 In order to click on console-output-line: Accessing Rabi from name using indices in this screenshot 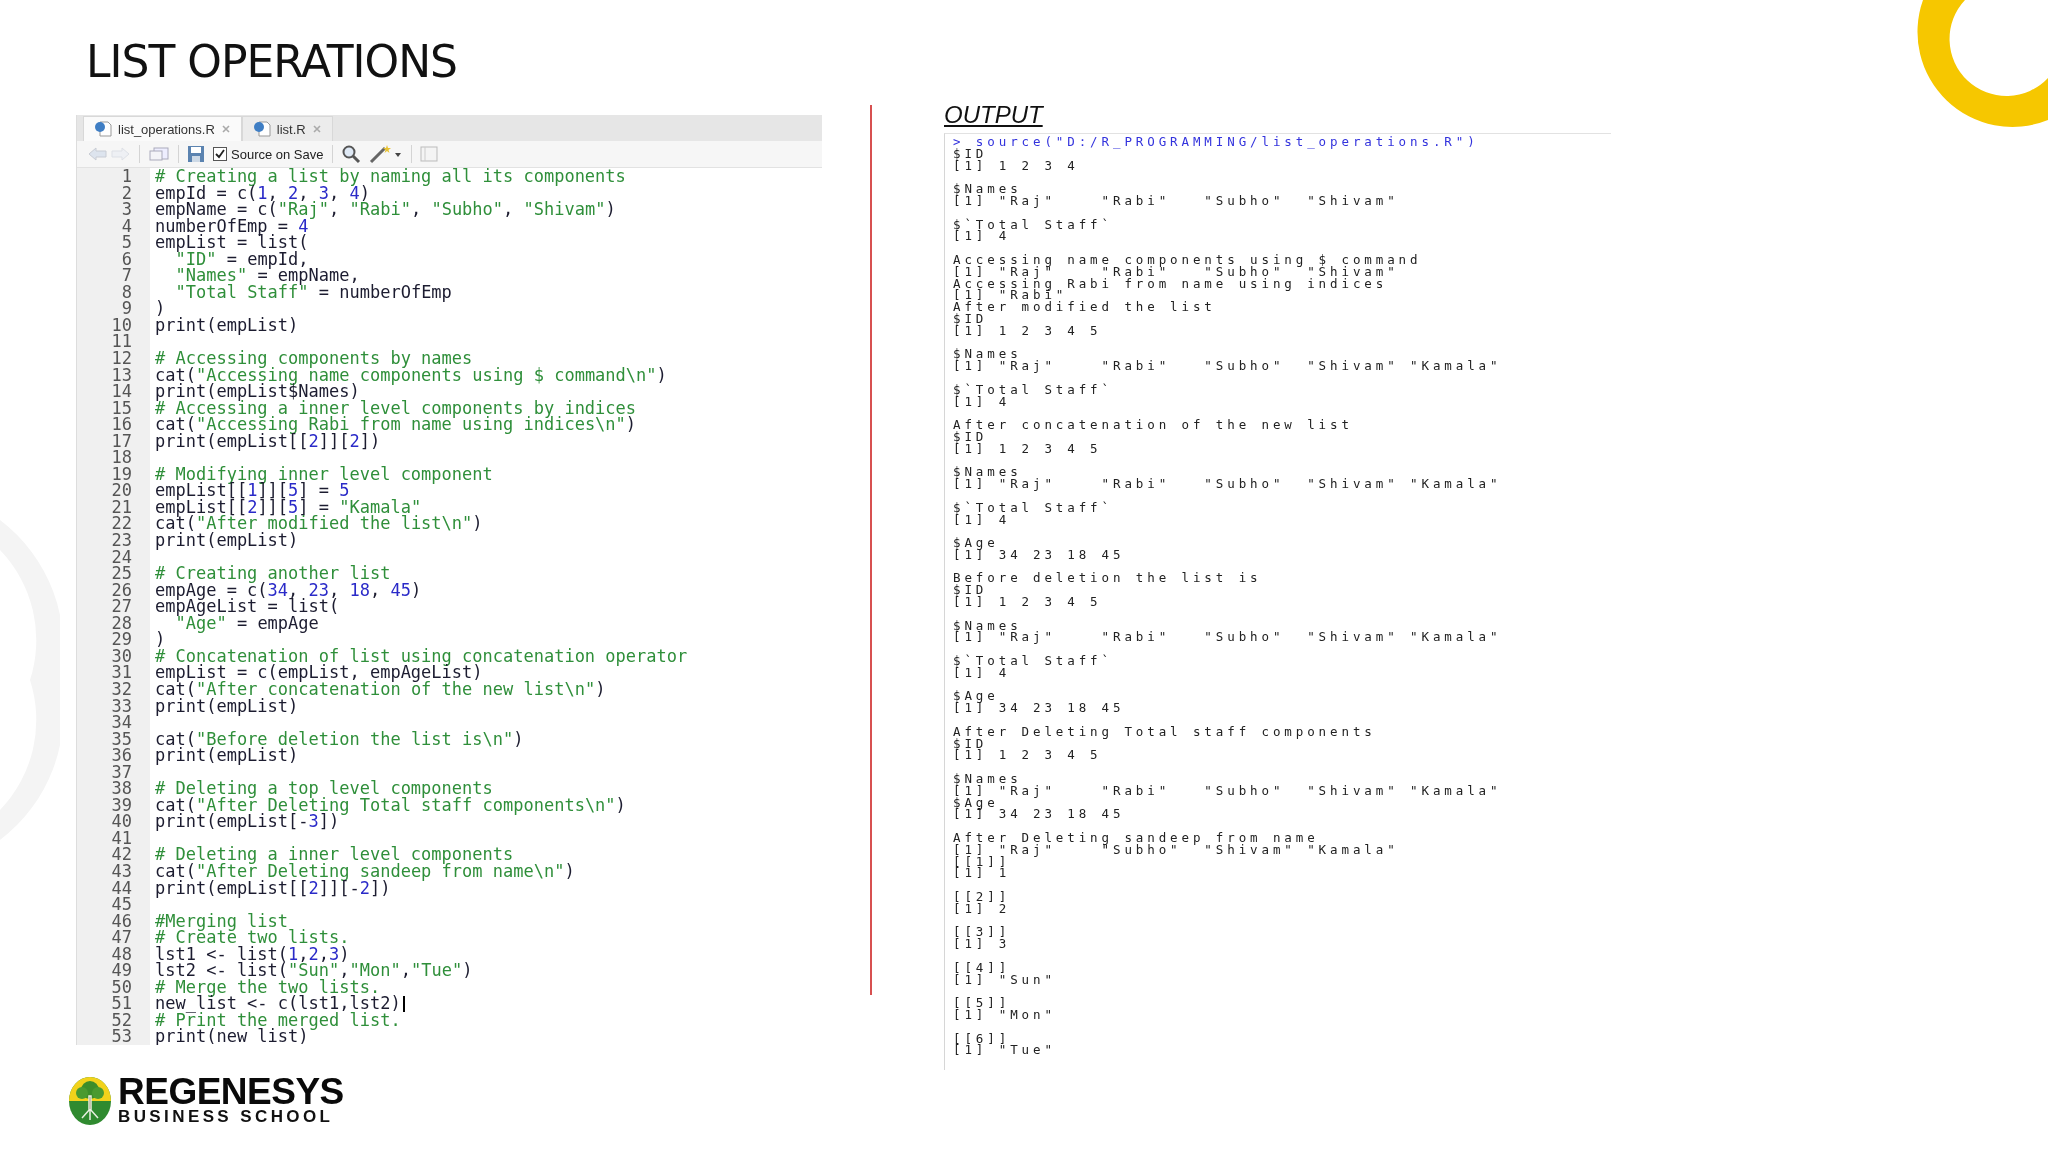, I will do `click(1170, 283)`.